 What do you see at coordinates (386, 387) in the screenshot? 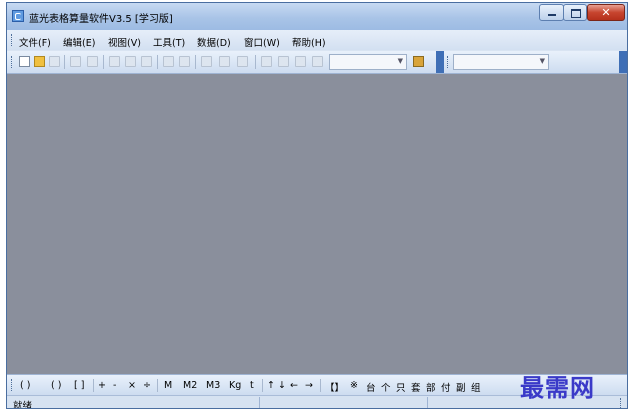
I see `unit-ge: 个` at bounding box center [386, 387].